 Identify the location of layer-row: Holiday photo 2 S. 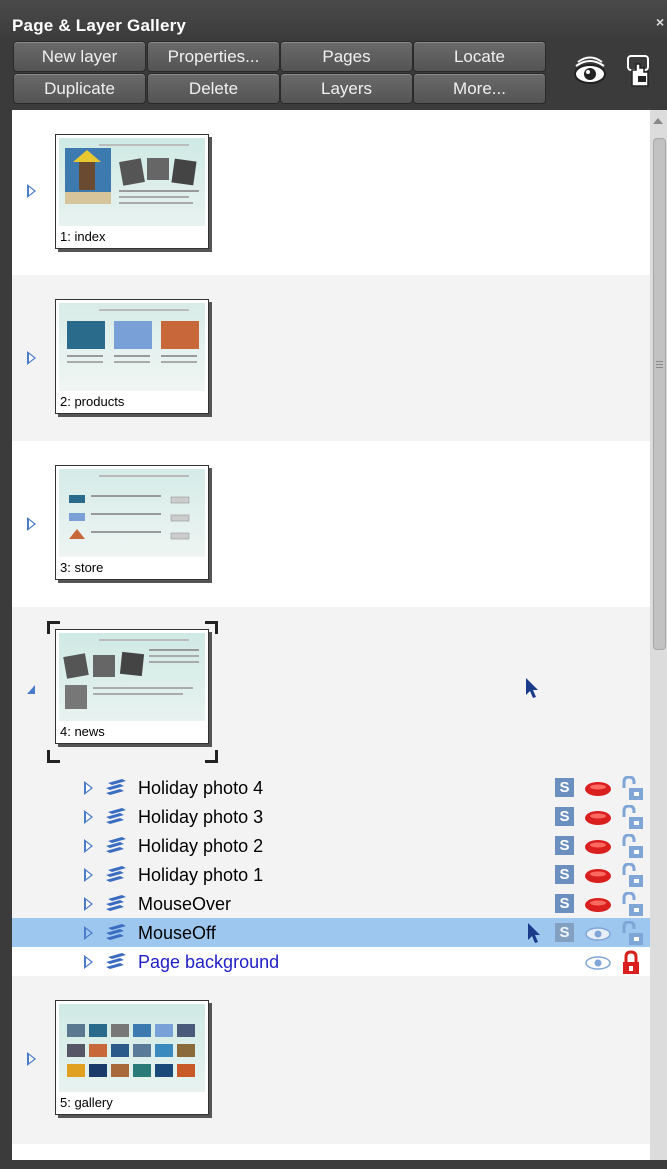
(331, 845).